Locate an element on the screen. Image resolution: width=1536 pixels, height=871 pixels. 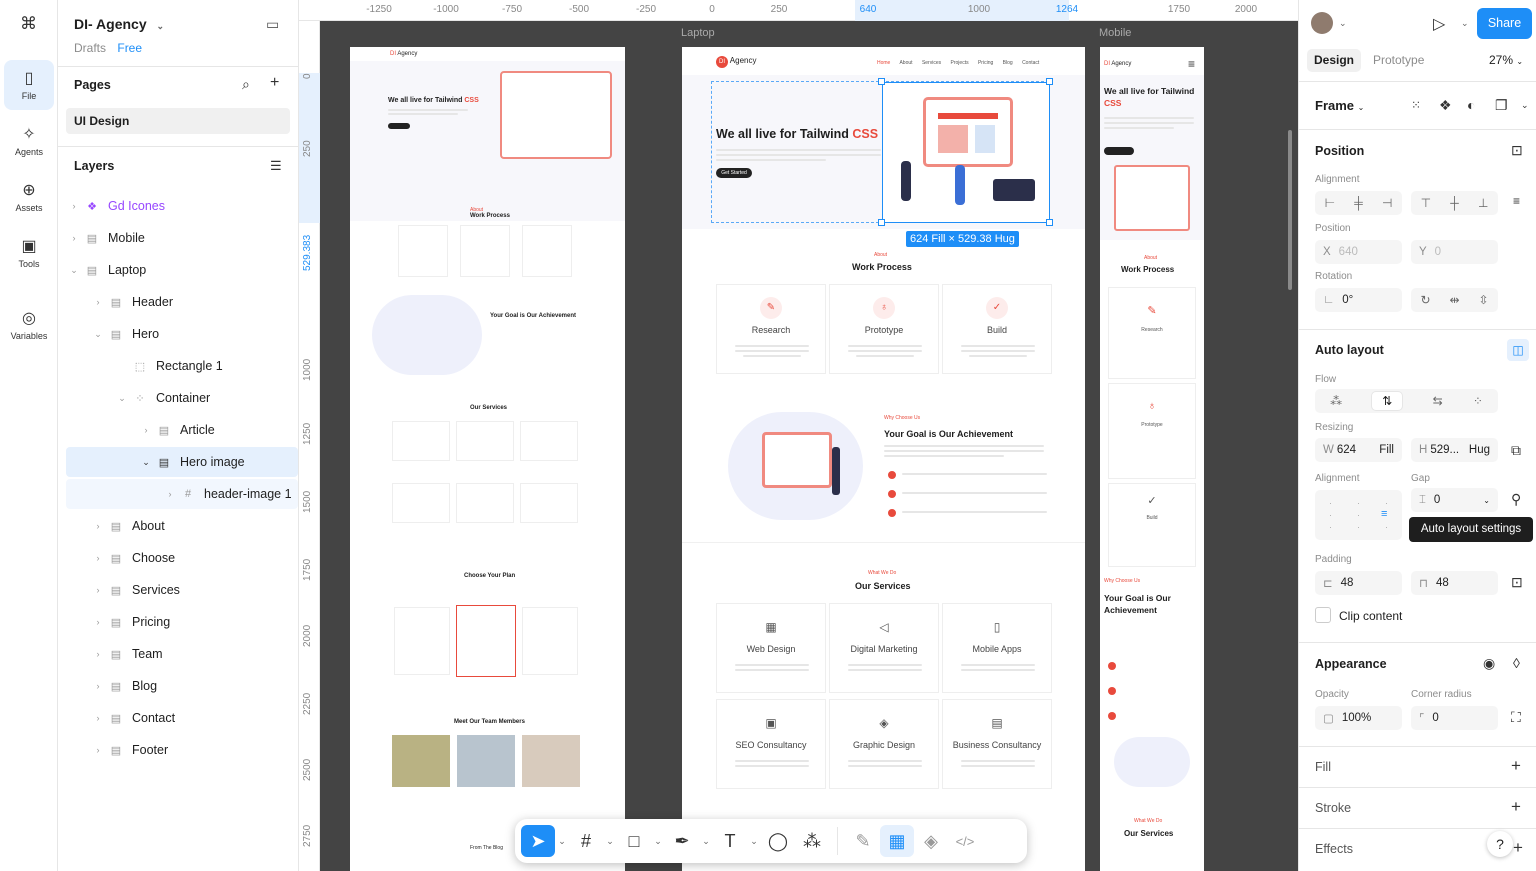
rail-variables-button: ◎ Variables is located at coordinates (29, 325).